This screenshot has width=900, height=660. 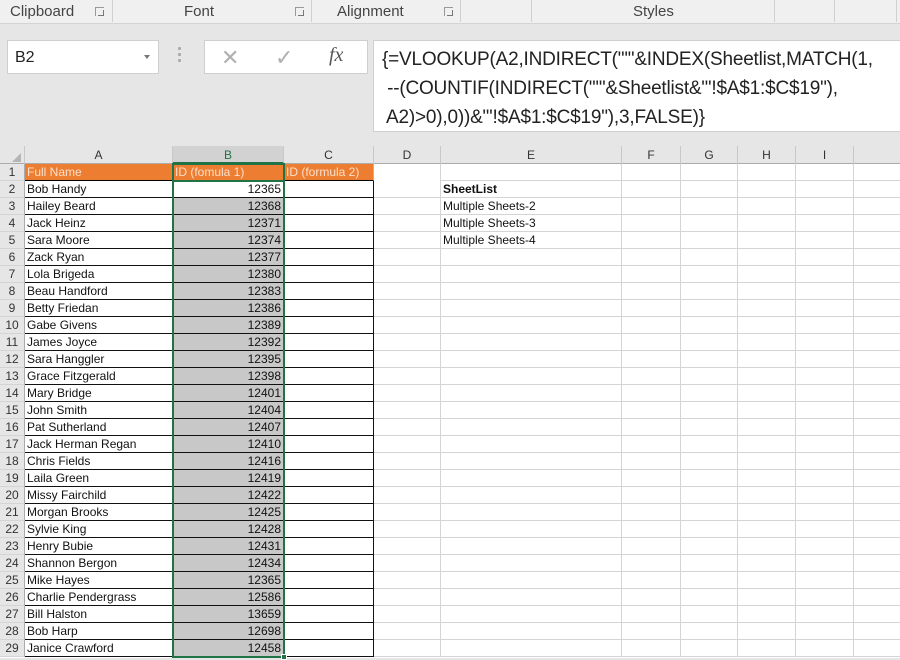 What do you see at coordinates (531, 376) in the screenshot?
I see `cell-e13` at bounding box center [531, 376].